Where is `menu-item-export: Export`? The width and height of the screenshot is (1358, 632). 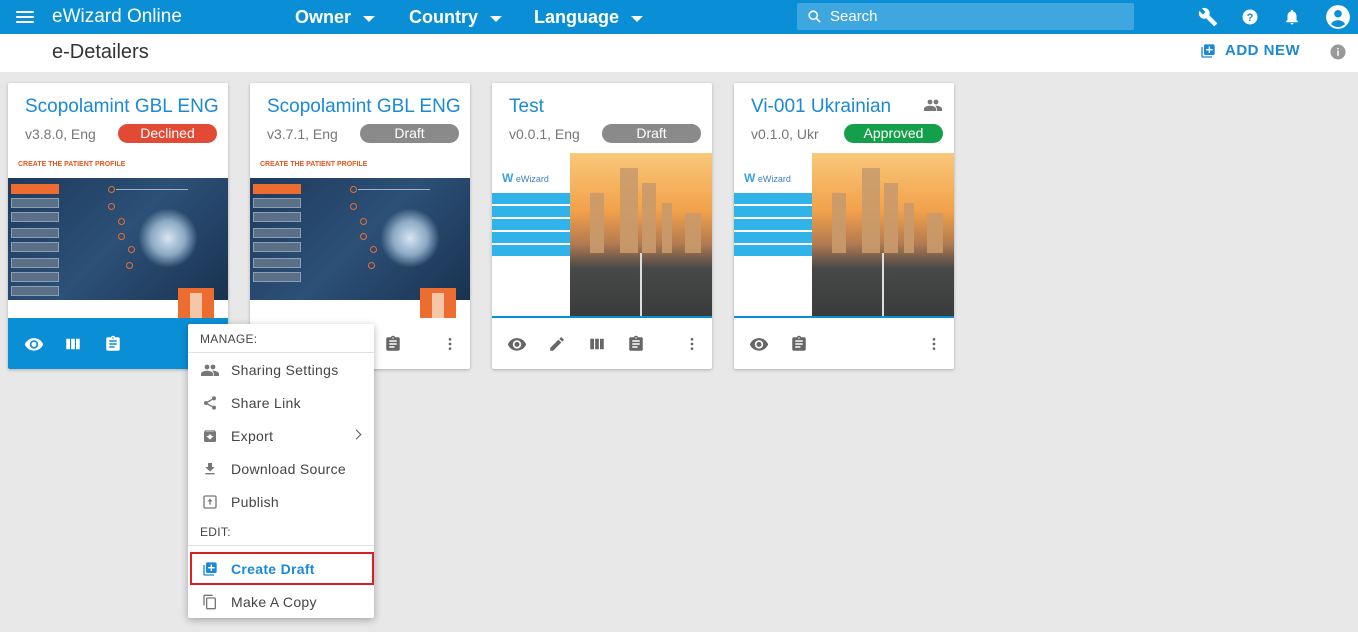 menu-item-export: Export is located at coordinates (281, 435).